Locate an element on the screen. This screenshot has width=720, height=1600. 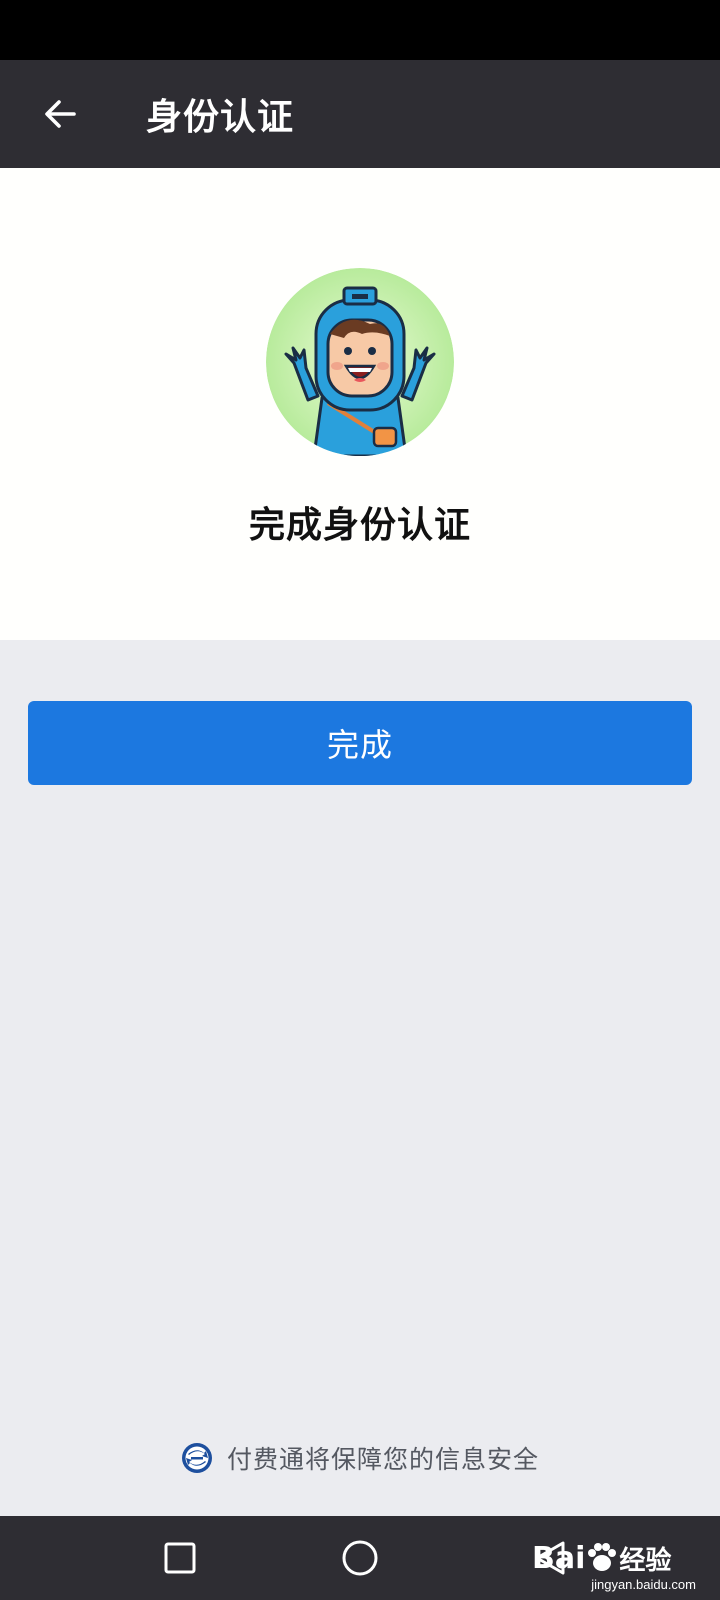
baidu-jingyan-watermark: Bai 经验 jingyan.baidu.com is located at coordinates (617, 1558).